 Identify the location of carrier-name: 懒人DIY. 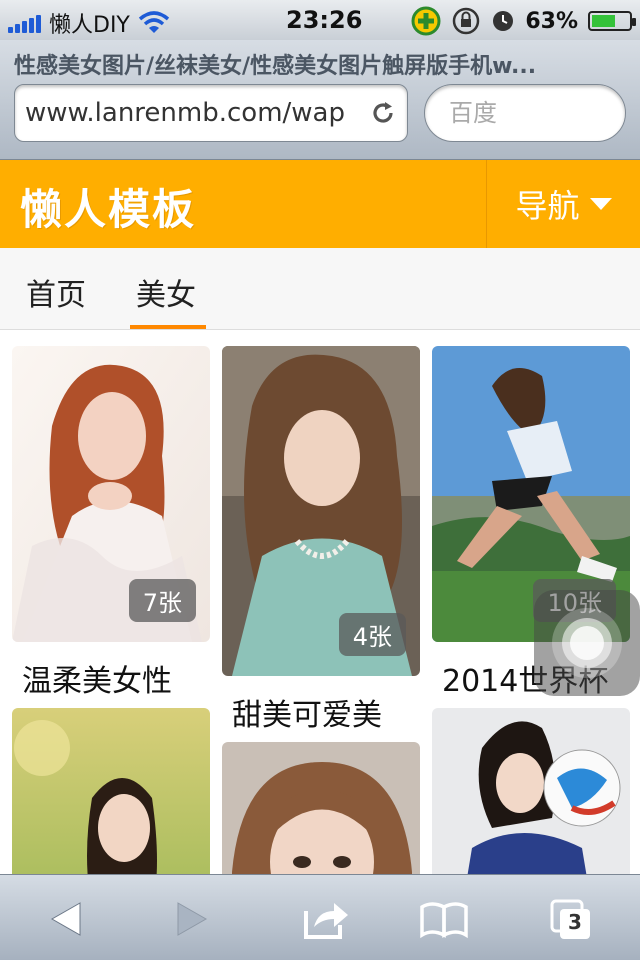
(89, 25).